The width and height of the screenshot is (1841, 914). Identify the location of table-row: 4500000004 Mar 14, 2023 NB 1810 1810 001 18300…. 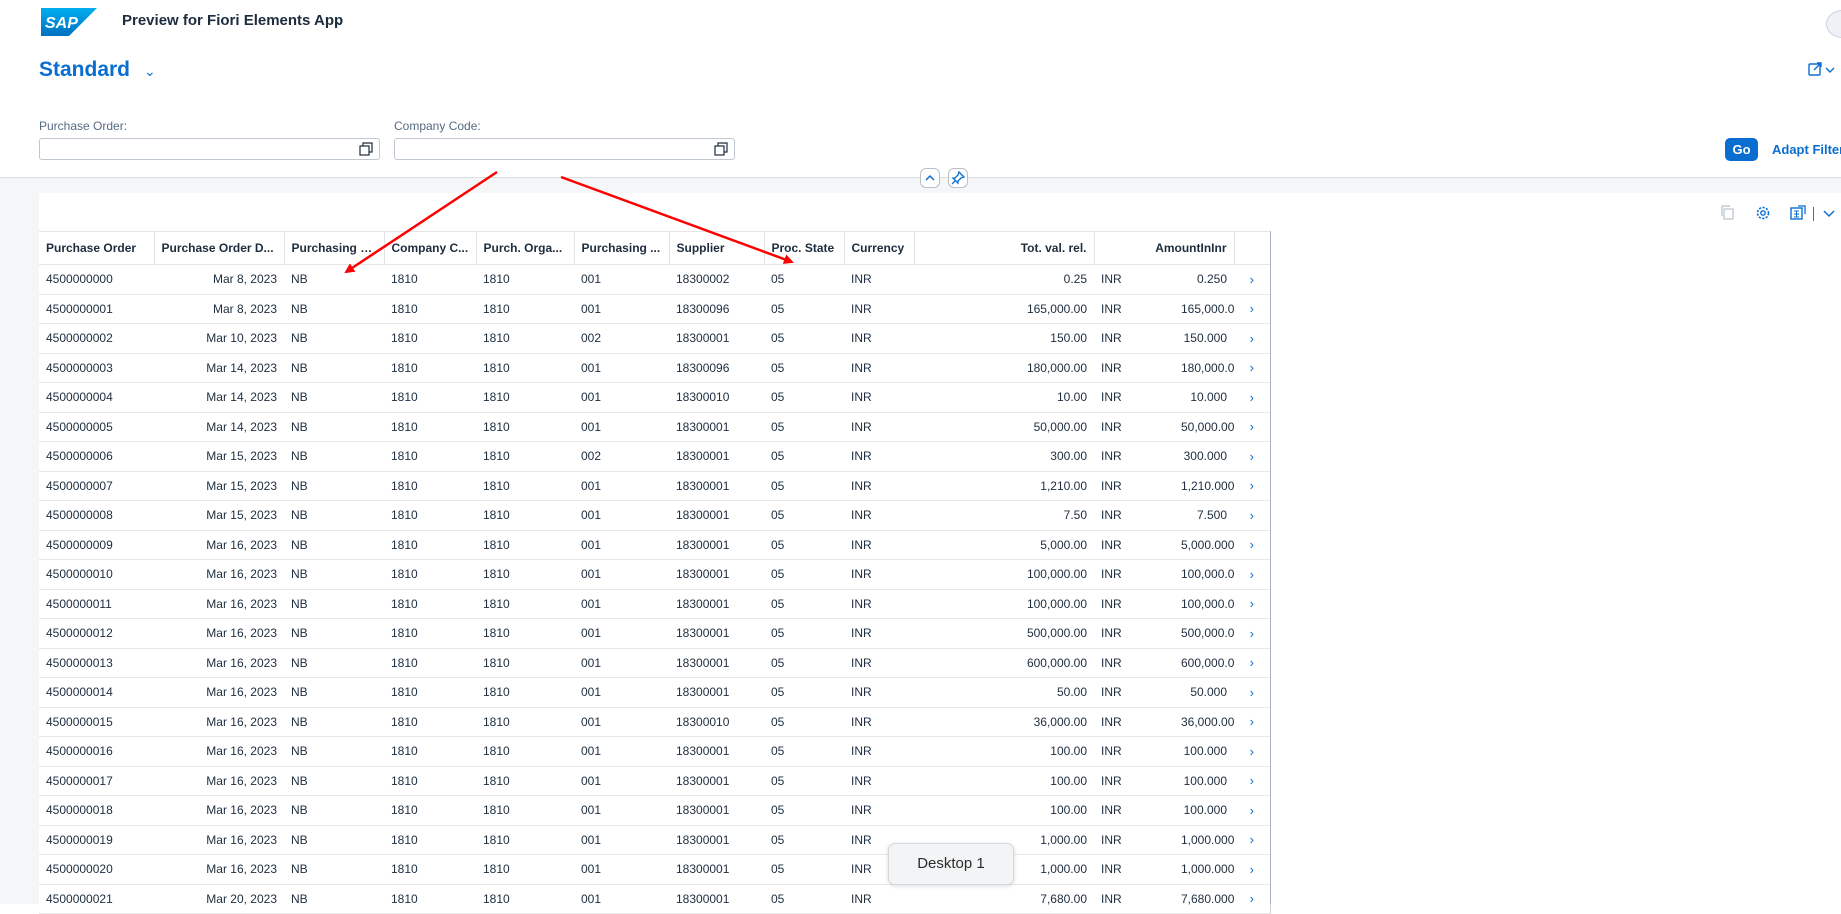
(655, 397).